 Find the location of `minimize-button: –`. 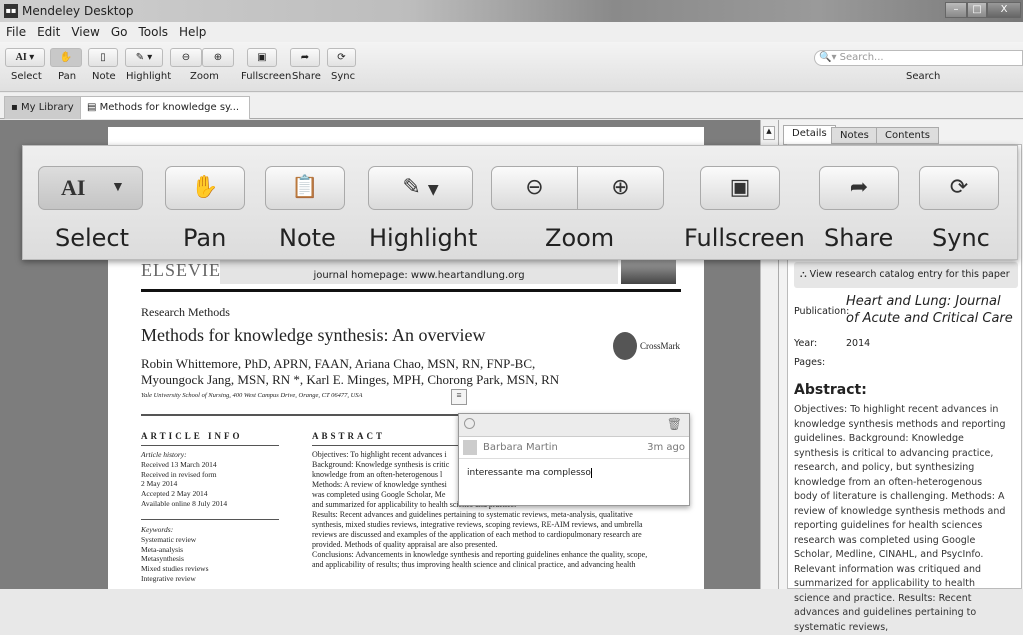

minimize-button: – is located at coordinates (956, 10).